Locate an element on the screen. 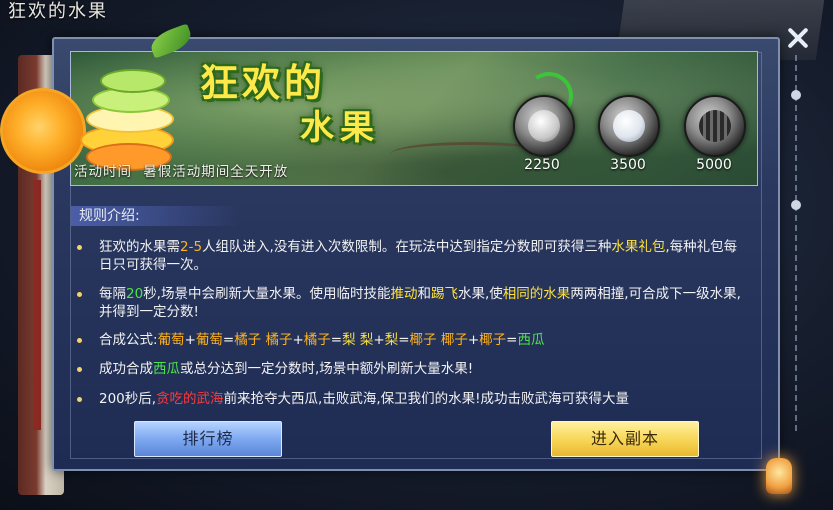  activity-time: 活动时间 暑假活动期间全天开放 is located at coordinates (181, 170).